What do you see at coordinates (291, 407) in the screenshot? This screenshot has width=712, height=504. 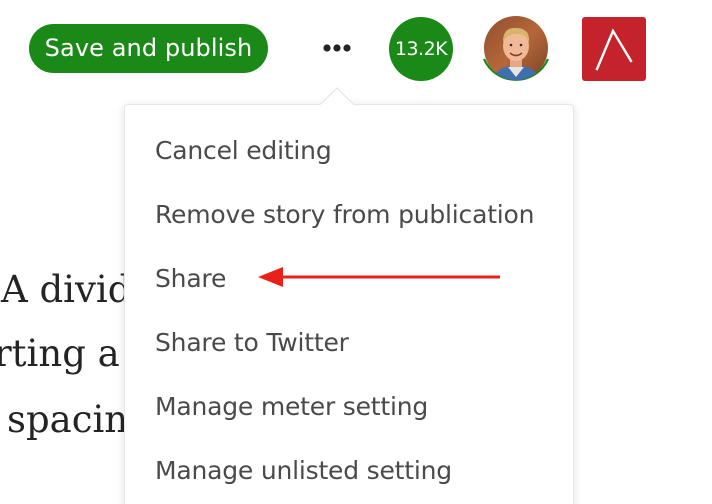 I see `menu-item-manage-meter: Manage meter setting` at bounding box center [291, 407].